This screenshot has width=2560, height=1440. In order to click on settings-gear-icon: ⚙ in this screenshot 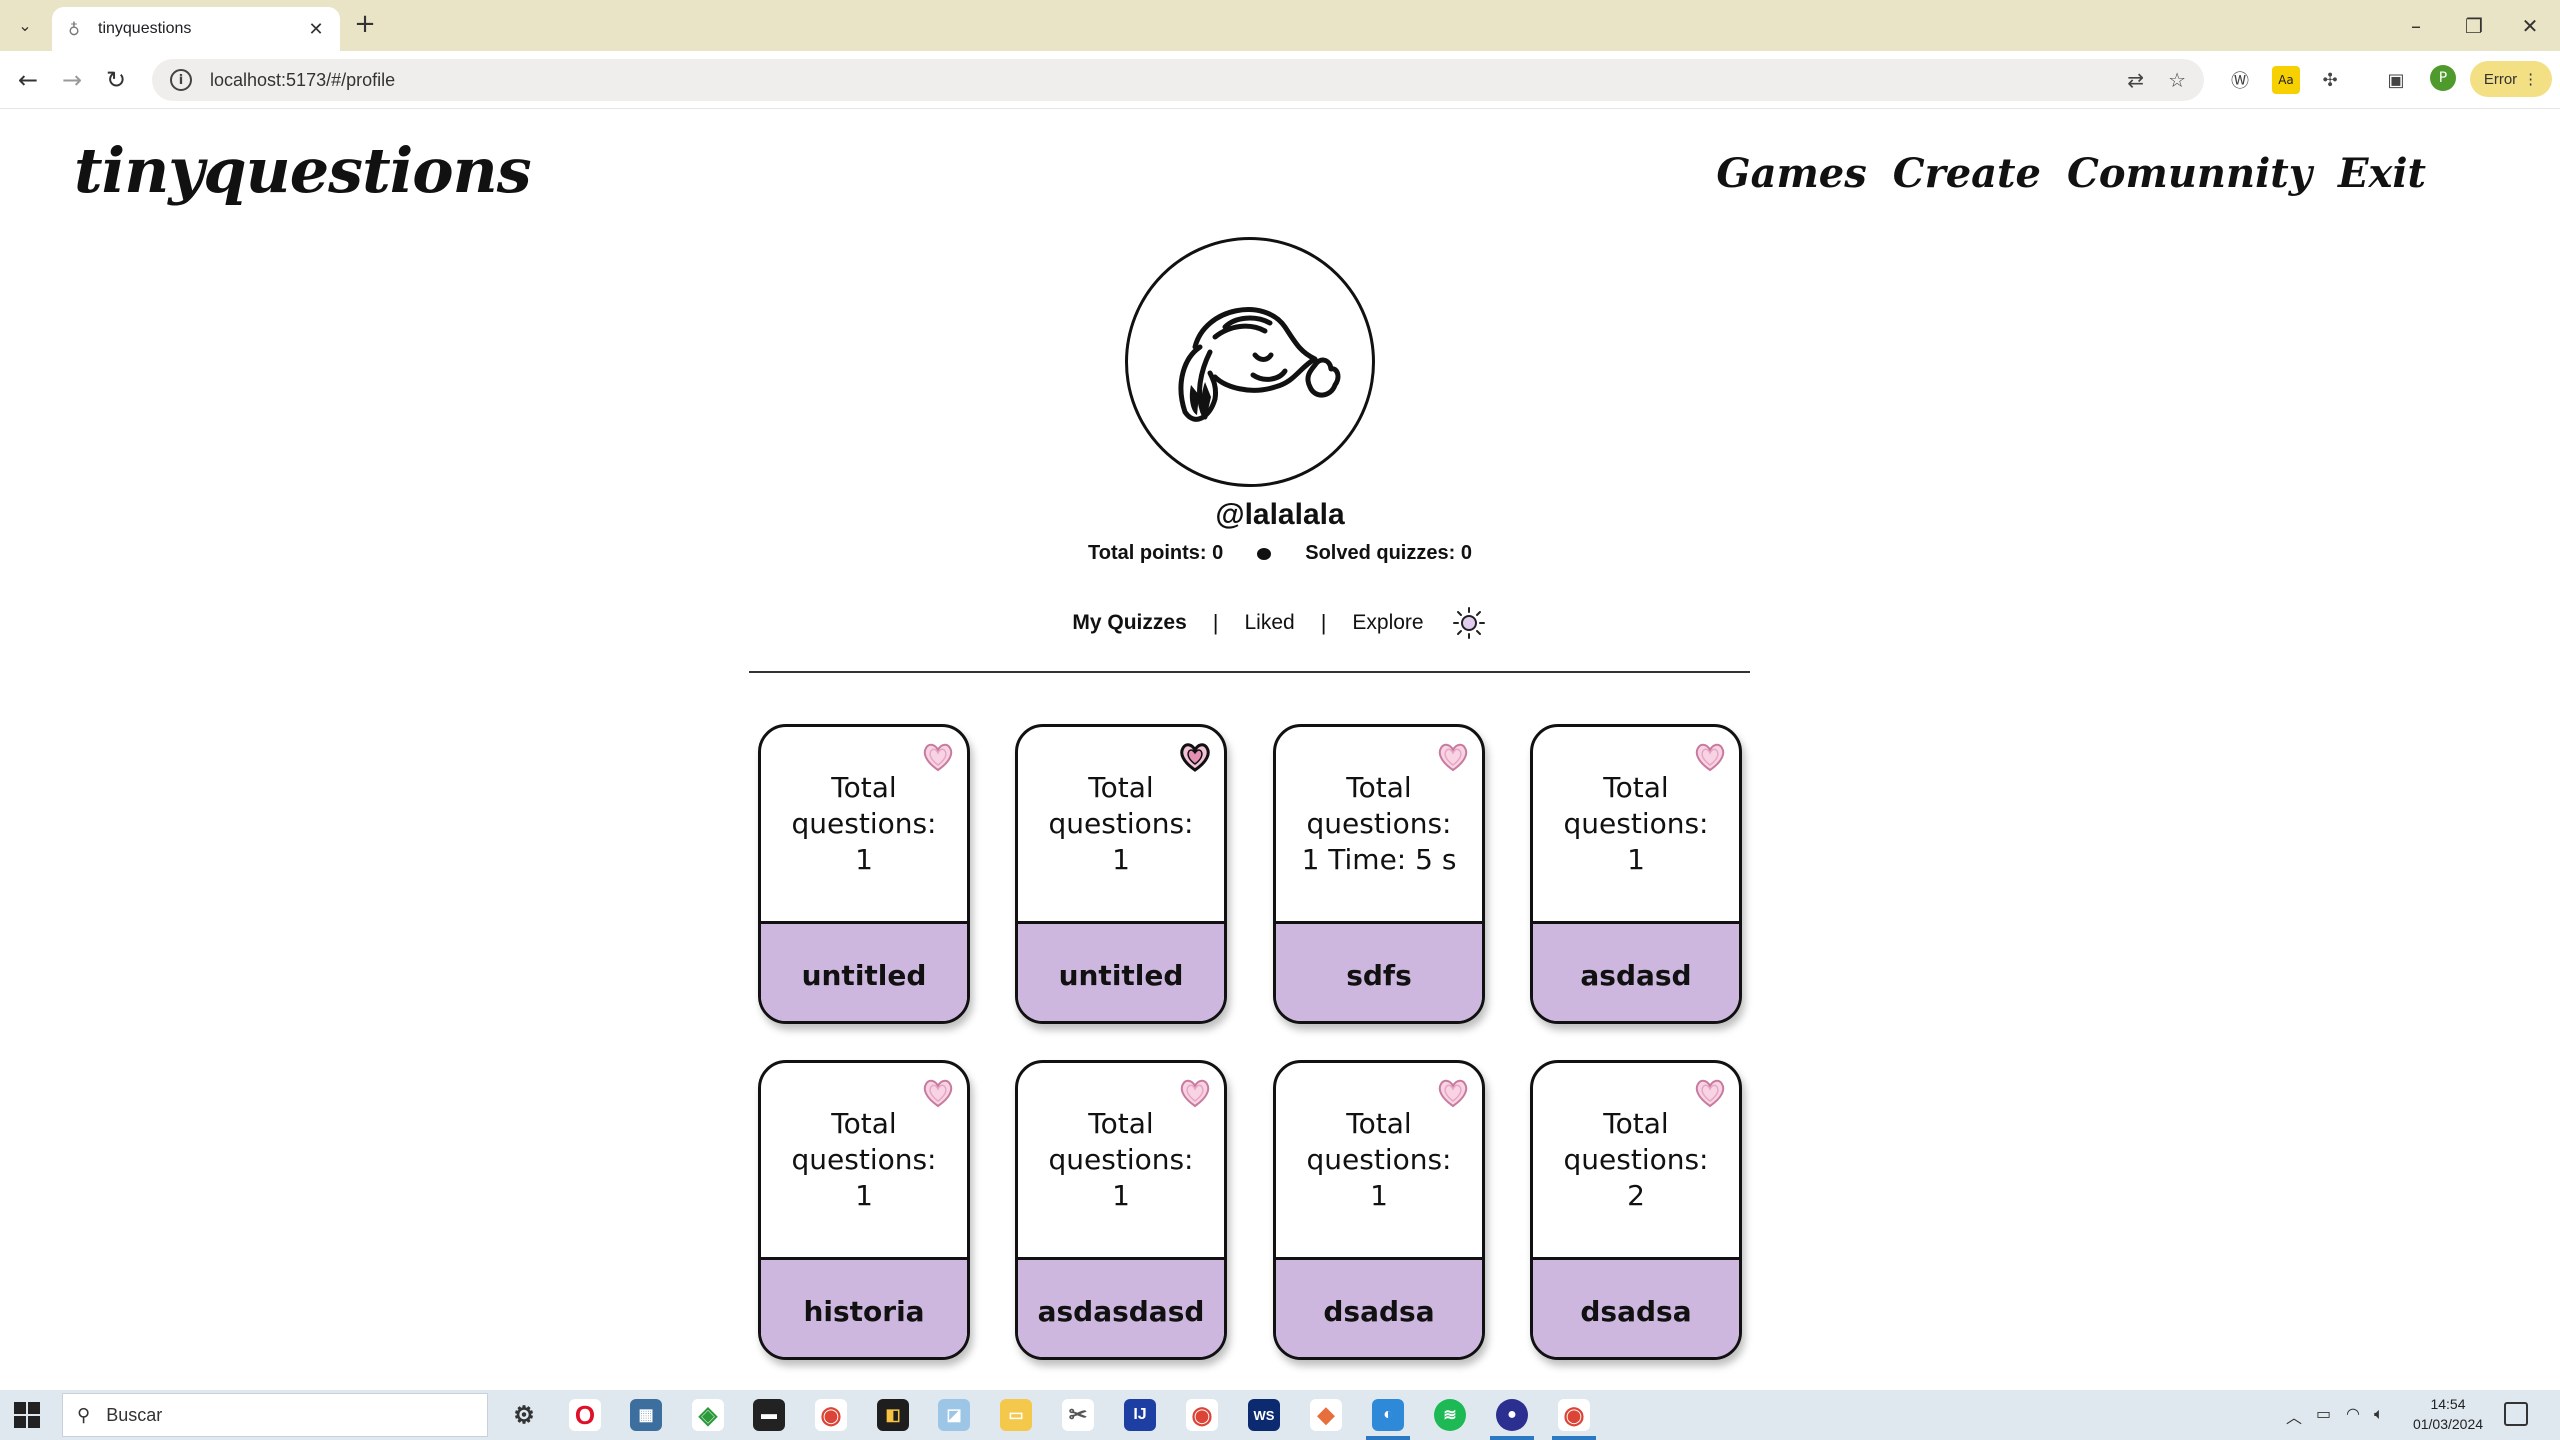, I will do `click(524, 1415)`.